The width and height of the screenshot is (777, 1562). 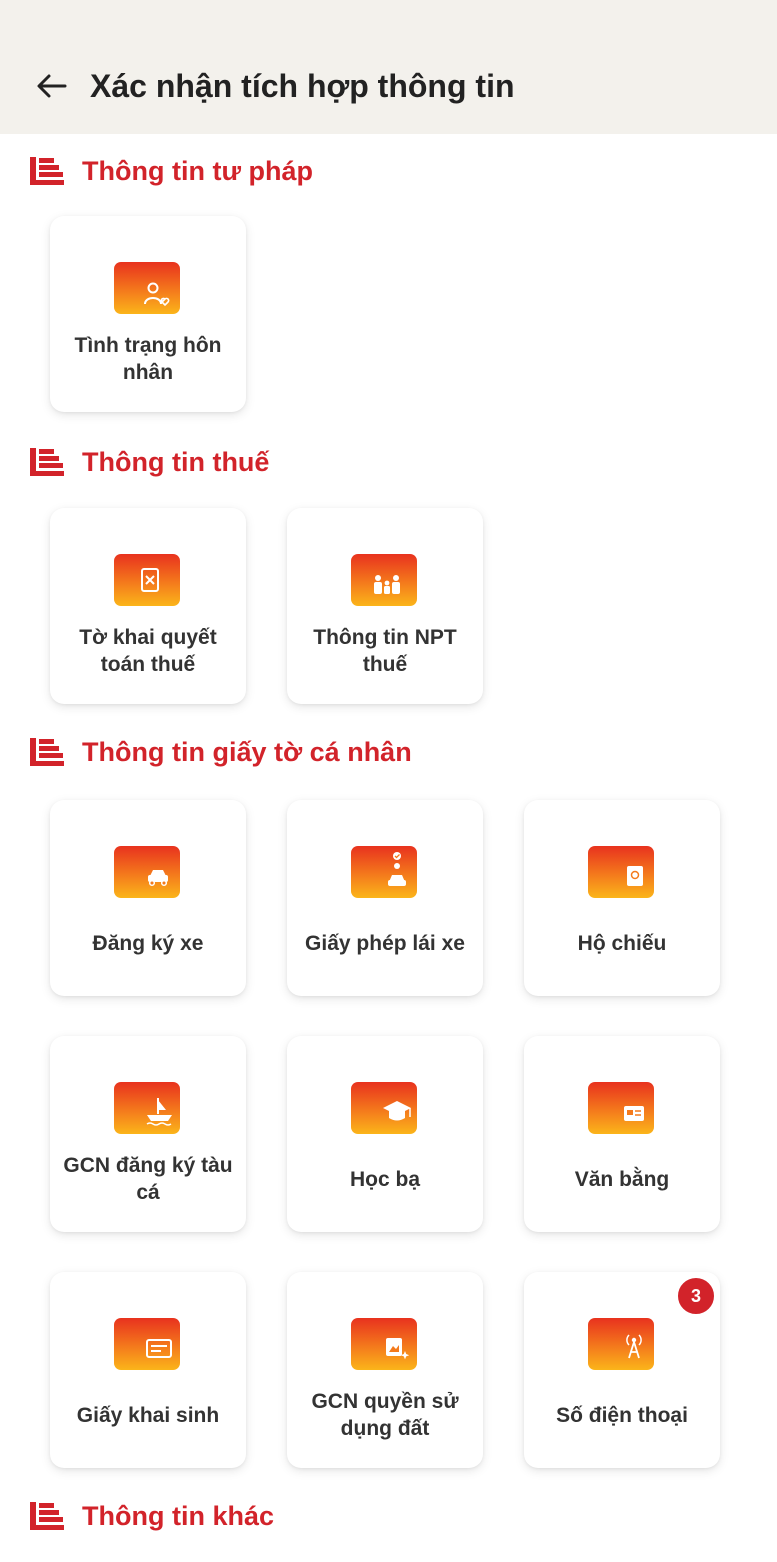 I want to click on card-label: Giấy phép lái xe, so click(x=385, y=943).